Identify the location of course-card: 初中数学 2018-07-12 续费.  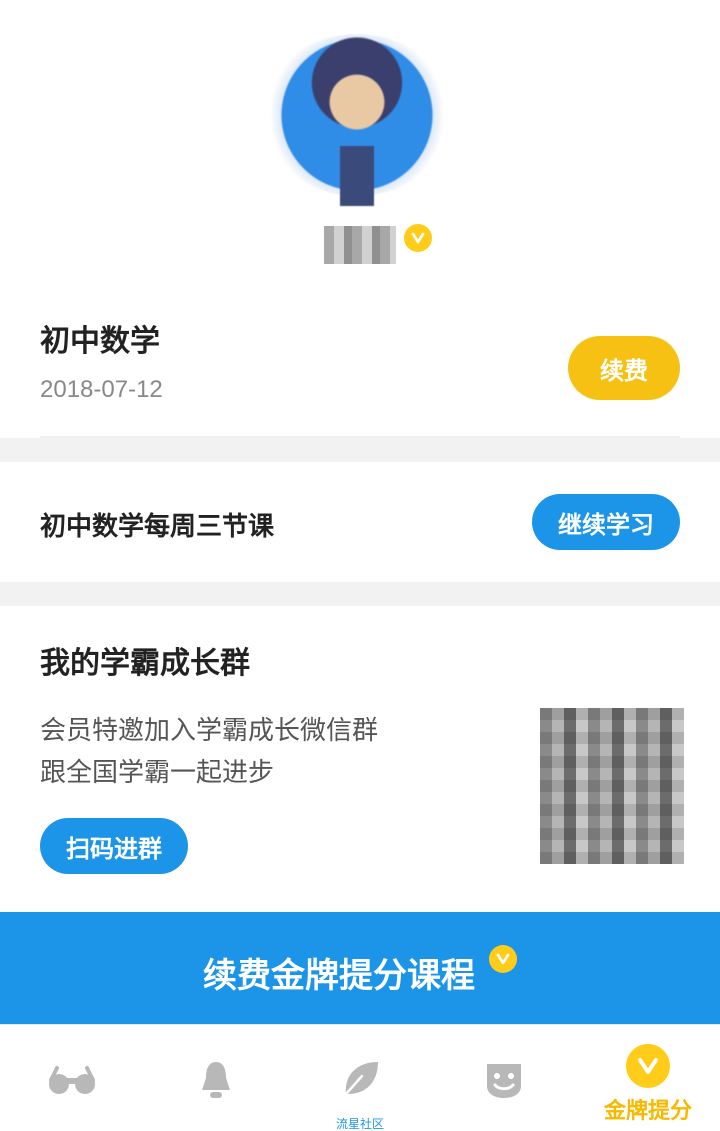
(360, 365).